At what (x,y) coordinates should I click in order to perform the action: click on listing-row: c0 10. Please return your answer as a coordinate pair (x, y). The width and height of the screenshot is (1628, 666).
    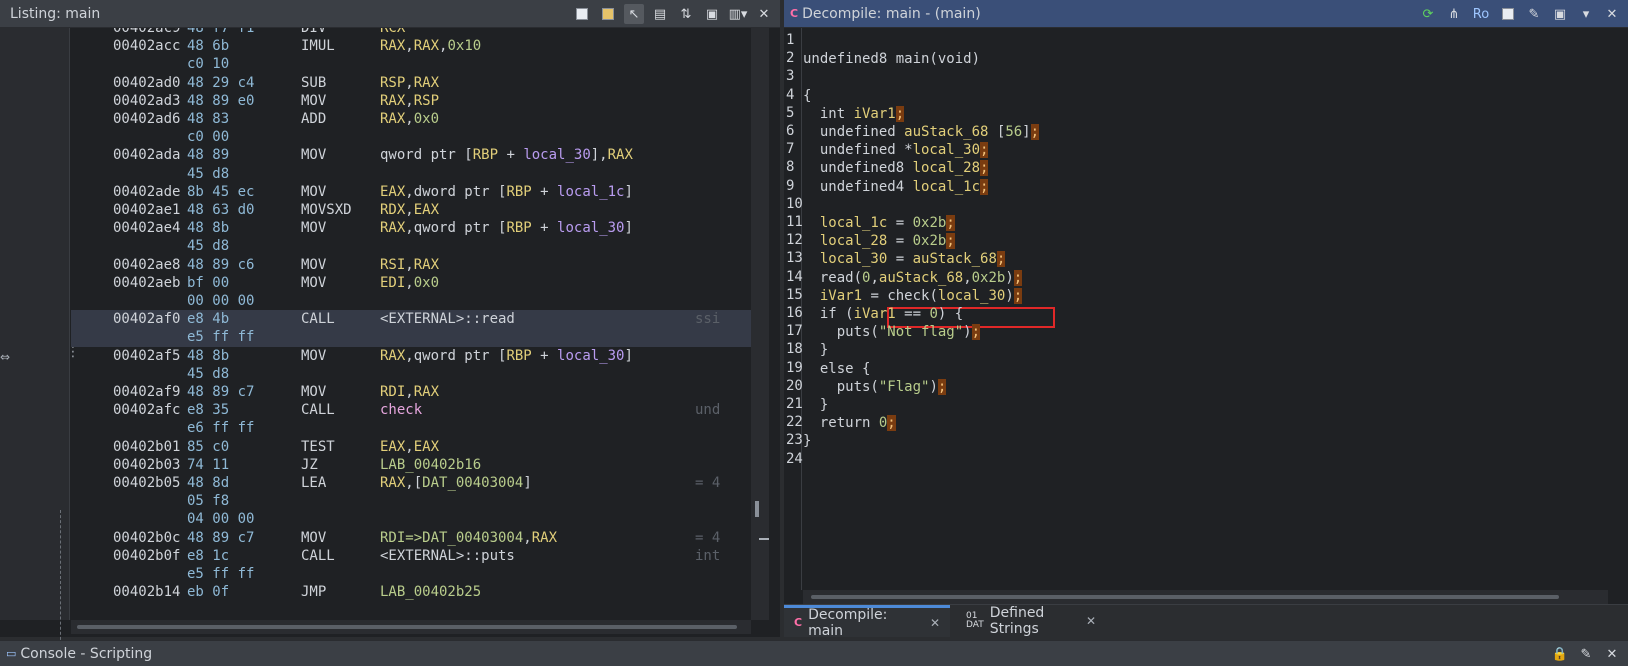
    Looking at the image, I should click on (411, 64).